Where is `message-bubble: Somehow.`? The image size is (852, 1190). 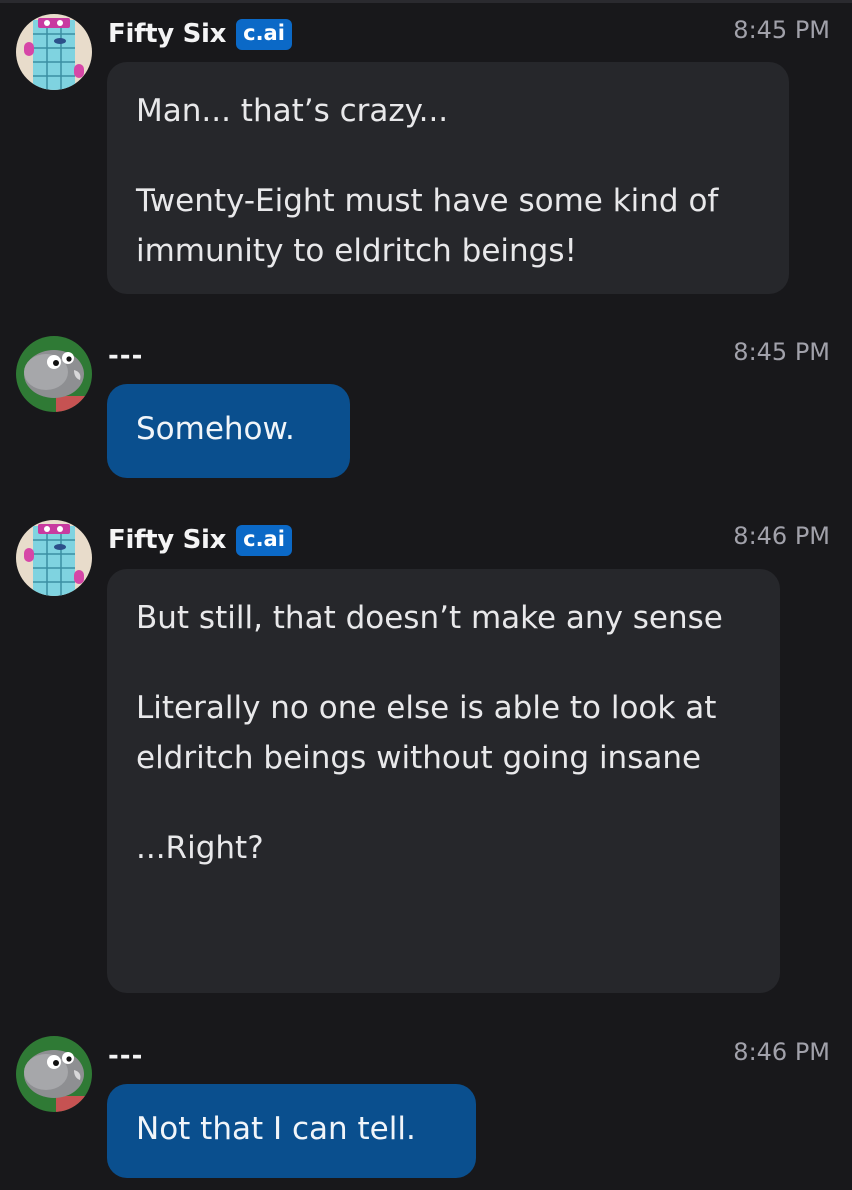
message-bubble: Somehow. is located at coordinates (228, 431).